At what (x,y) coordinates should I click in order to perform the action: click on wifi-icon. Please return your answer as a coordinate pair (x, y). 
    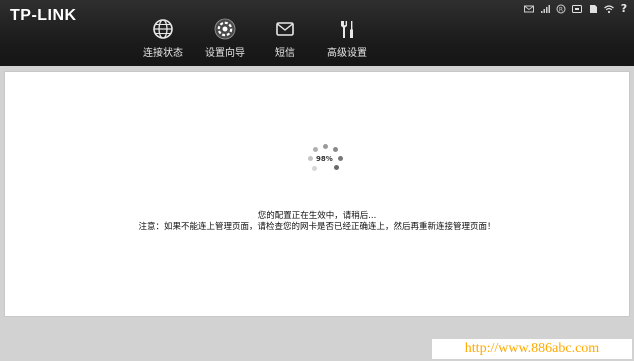
    Looking at the image, I should click on (609, 9).